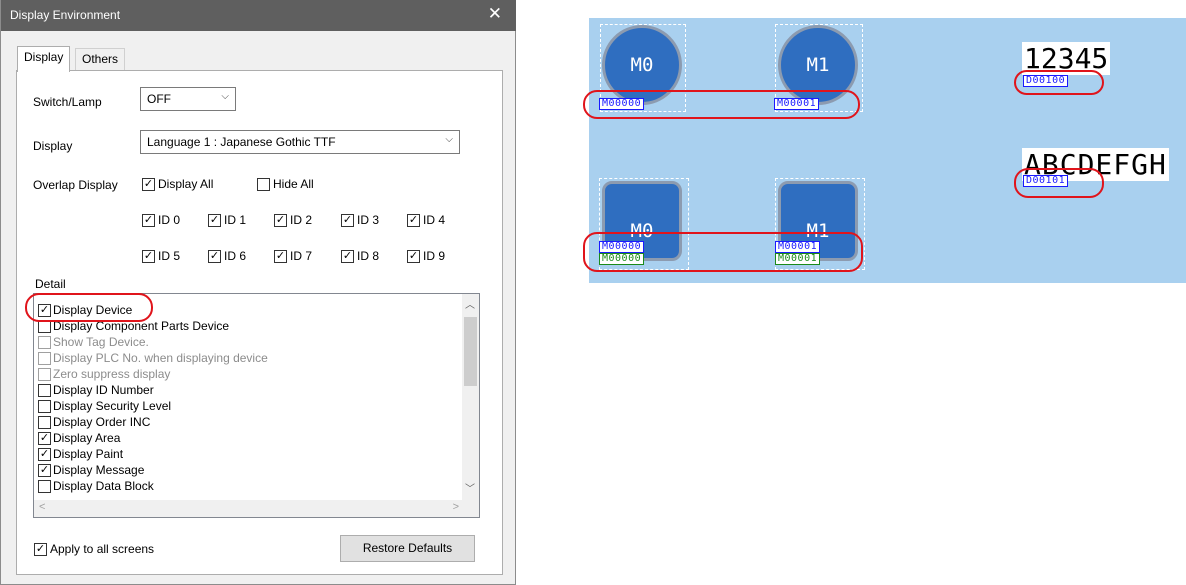 This screenshot has width=1186, height=585. I want to click on detail-item-label: Display Data Block, so click(103, 486).